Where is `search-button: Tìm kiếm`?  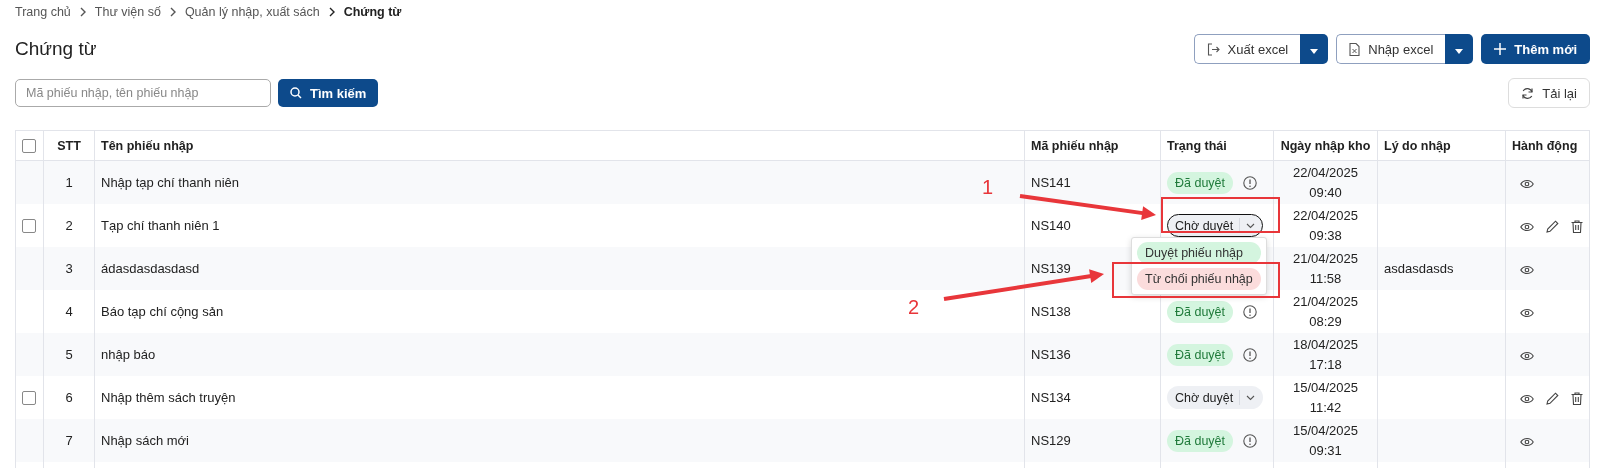
search-button: Tìm kiếm is located at coordinates (328, 93).